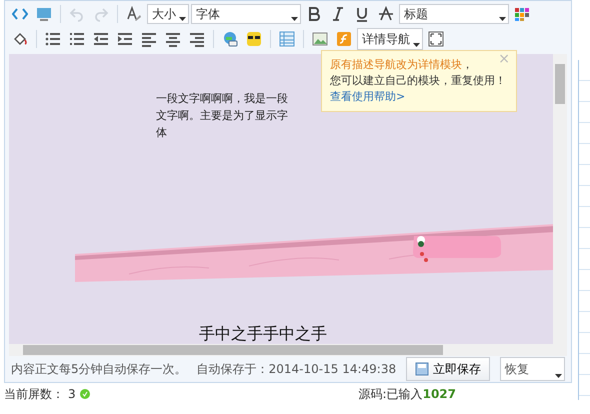  Describe the element at coordinates (418, 81) in the screenshot. I see `tooltip-text: 您可以建立自己的模块，重复使用！` at that location.